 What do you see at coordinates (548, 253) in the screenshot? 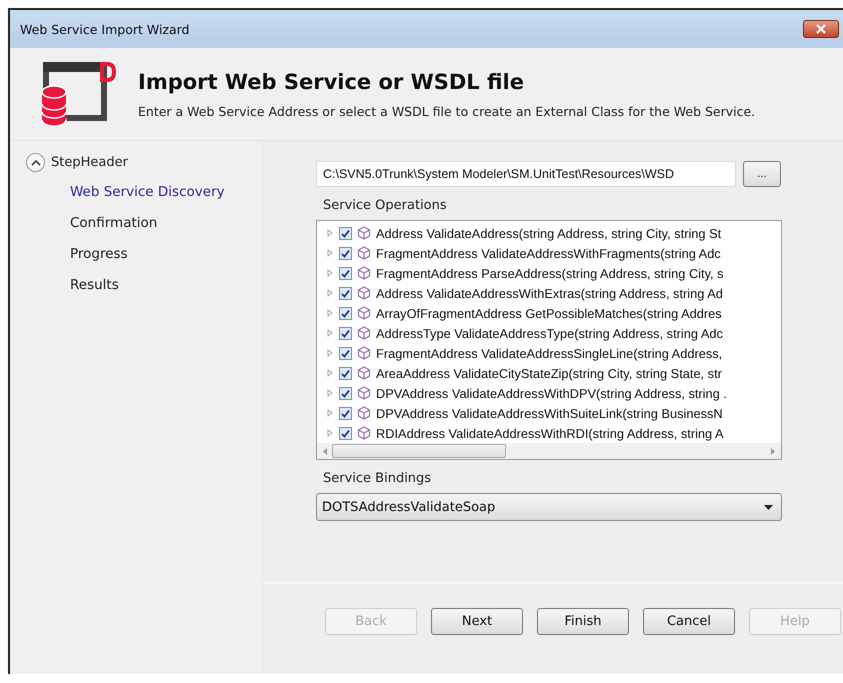
I see `operation-label: FragmentAddress ValidateAddressWithFragments(string Adc` at bounding box center [548, 253].